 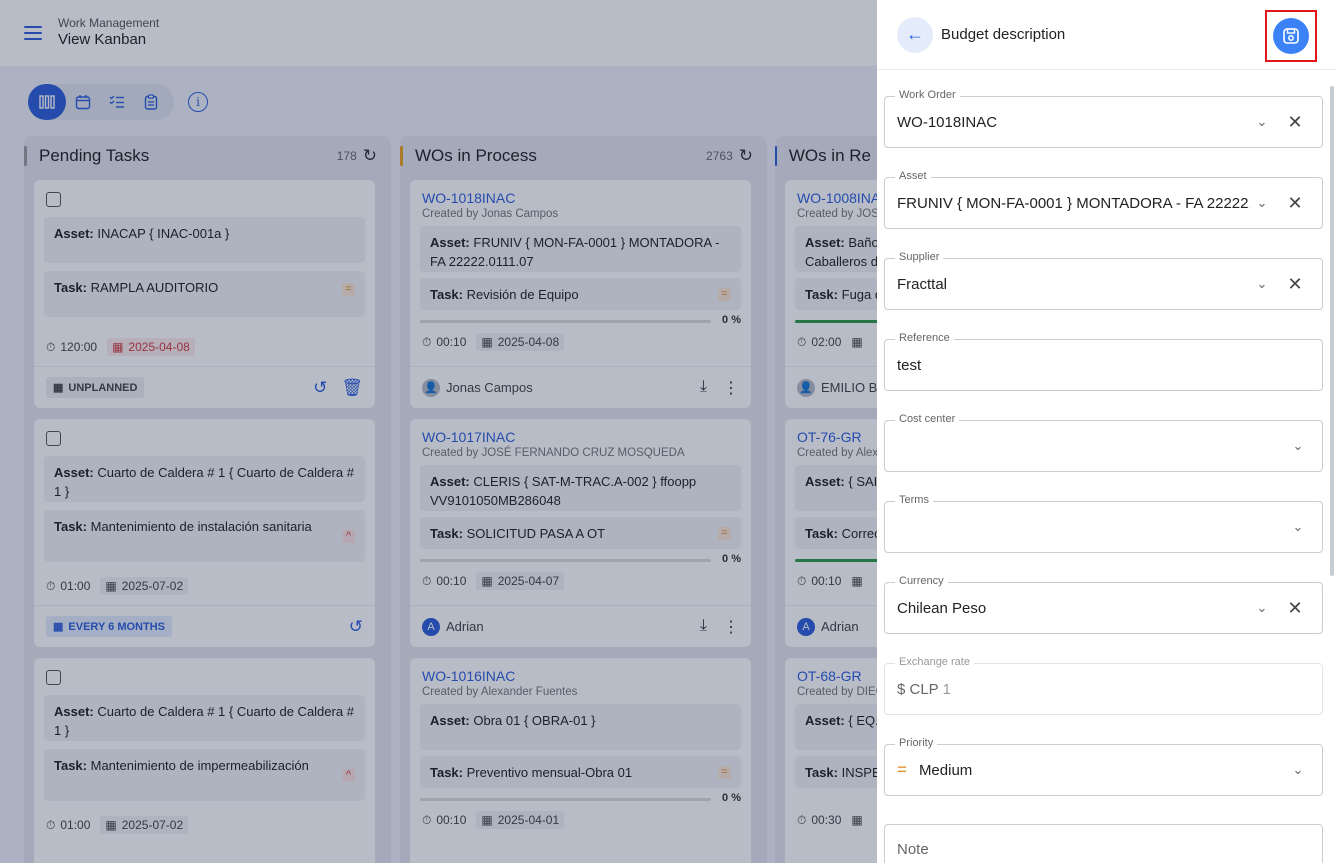 What do you see at coordinates (918, 689) in the screenshot?
I see `currency-prefix: $ CLP` at bounding box center [918, 689].